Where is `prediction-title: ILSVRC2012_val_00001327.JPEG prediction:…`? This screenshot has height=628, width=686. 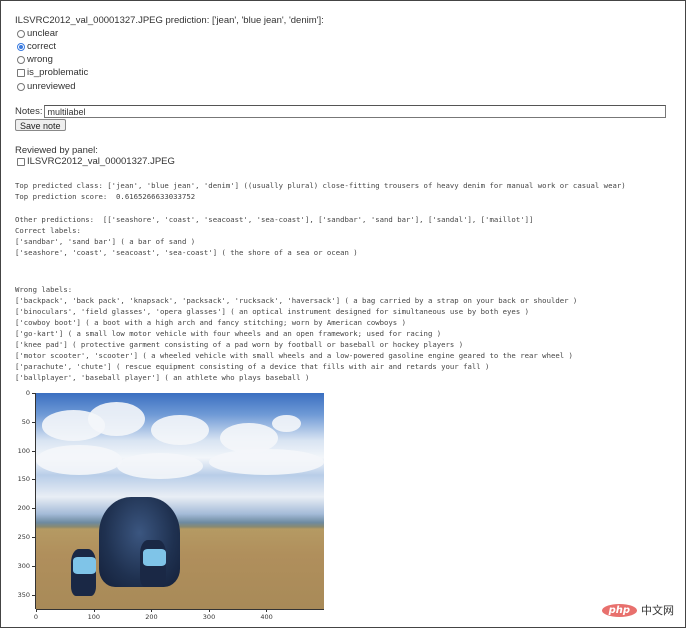
prediction-title: ILSVRC2012_val_00001327.JPEG prediction:… is located at coordinates (169, 20).